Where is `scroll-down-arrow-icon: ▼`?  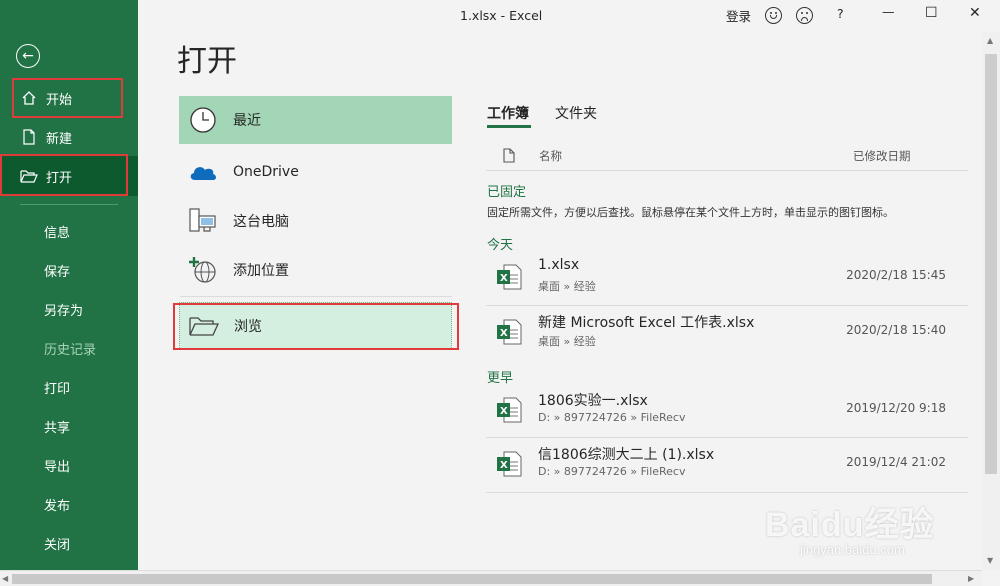 scroll-down-arrow-icon: ▼ is located at coordinates (990, 560).